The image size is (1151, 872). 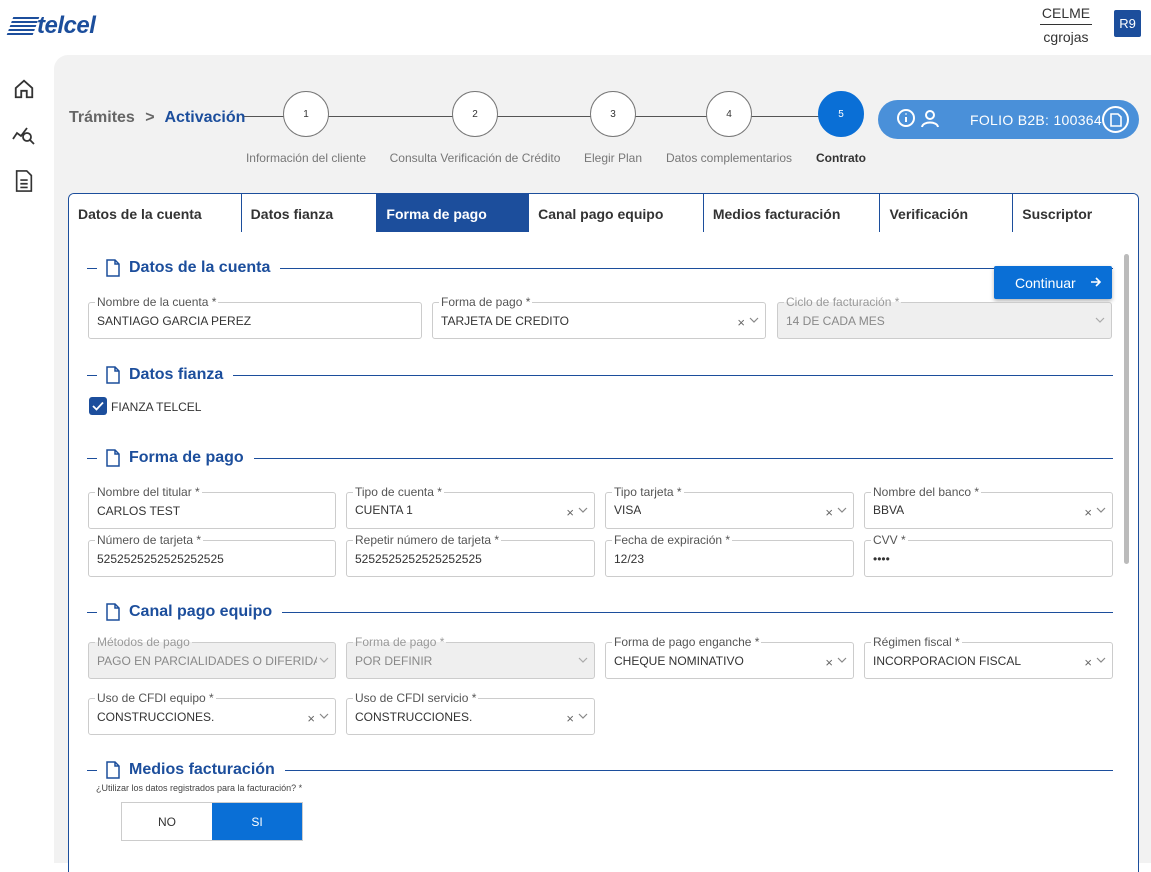 What do you see at coordinates (156, 407) in the screenshot?
I see `fianza-checkbox-label: FIANZA TELCEL` at bounding box center [156, 407].